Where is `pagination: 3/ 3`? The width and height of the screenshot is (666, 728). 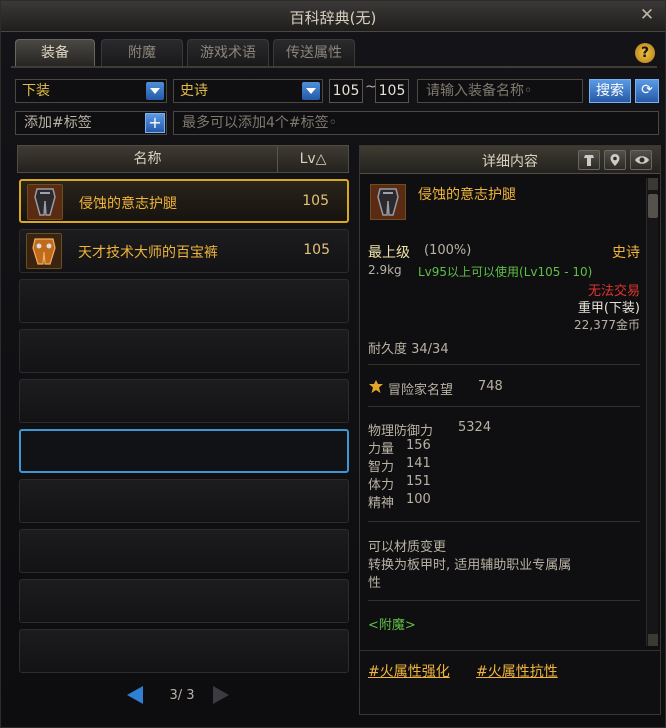 pagination: 3/ 3 is located at coordinates (183, 696).